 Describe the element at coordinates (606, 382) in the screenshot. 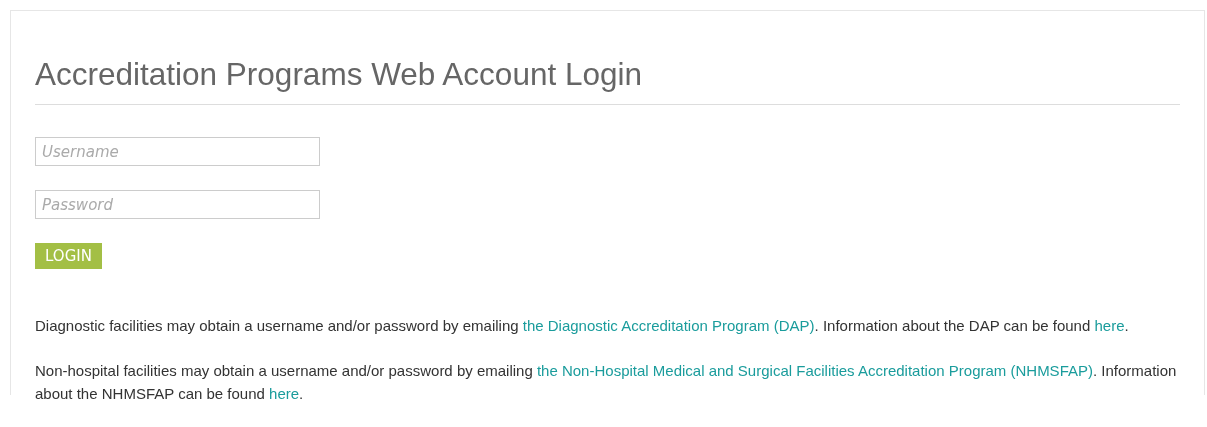

I see `info-paragraph: Non-hospital facilities may obtain a username and/or password by emailing the Non-Hospital Medical and Surgical Facilities Accreditation Program (NHMSFAP). Information about the NHMSFAP can be found here.` at that location.